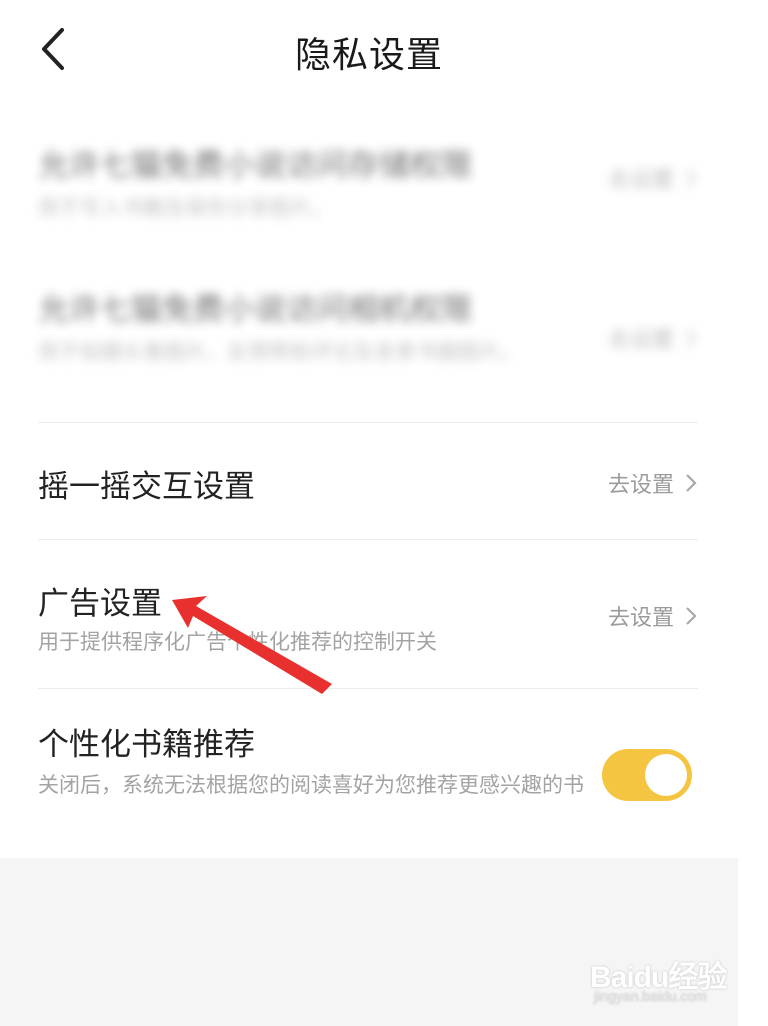 The image size is (768, 1026). Describe the element at coordinates (660, 978) in the screenshot. I see `baidu-watermark: Baidu经验 jingyan.baidu.com` at that location.